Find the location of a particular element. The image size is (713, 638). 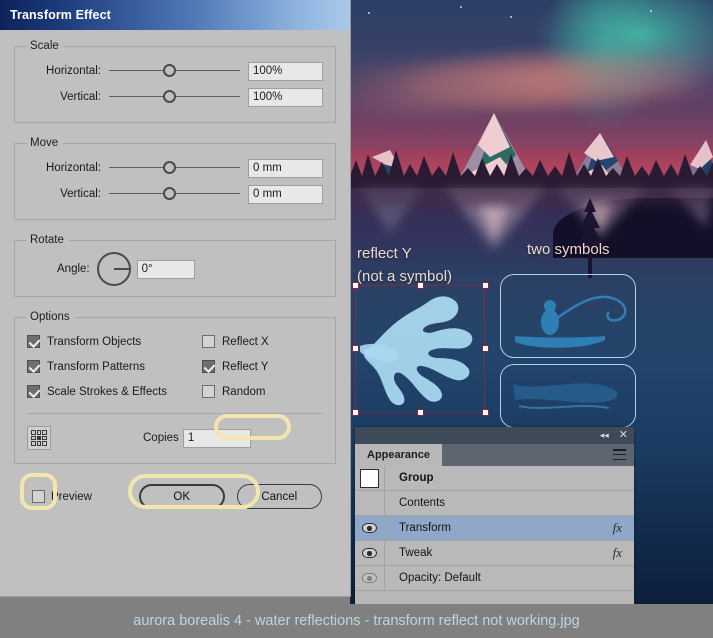

cancel-button: Cancel is located at coordinates (279, 496).